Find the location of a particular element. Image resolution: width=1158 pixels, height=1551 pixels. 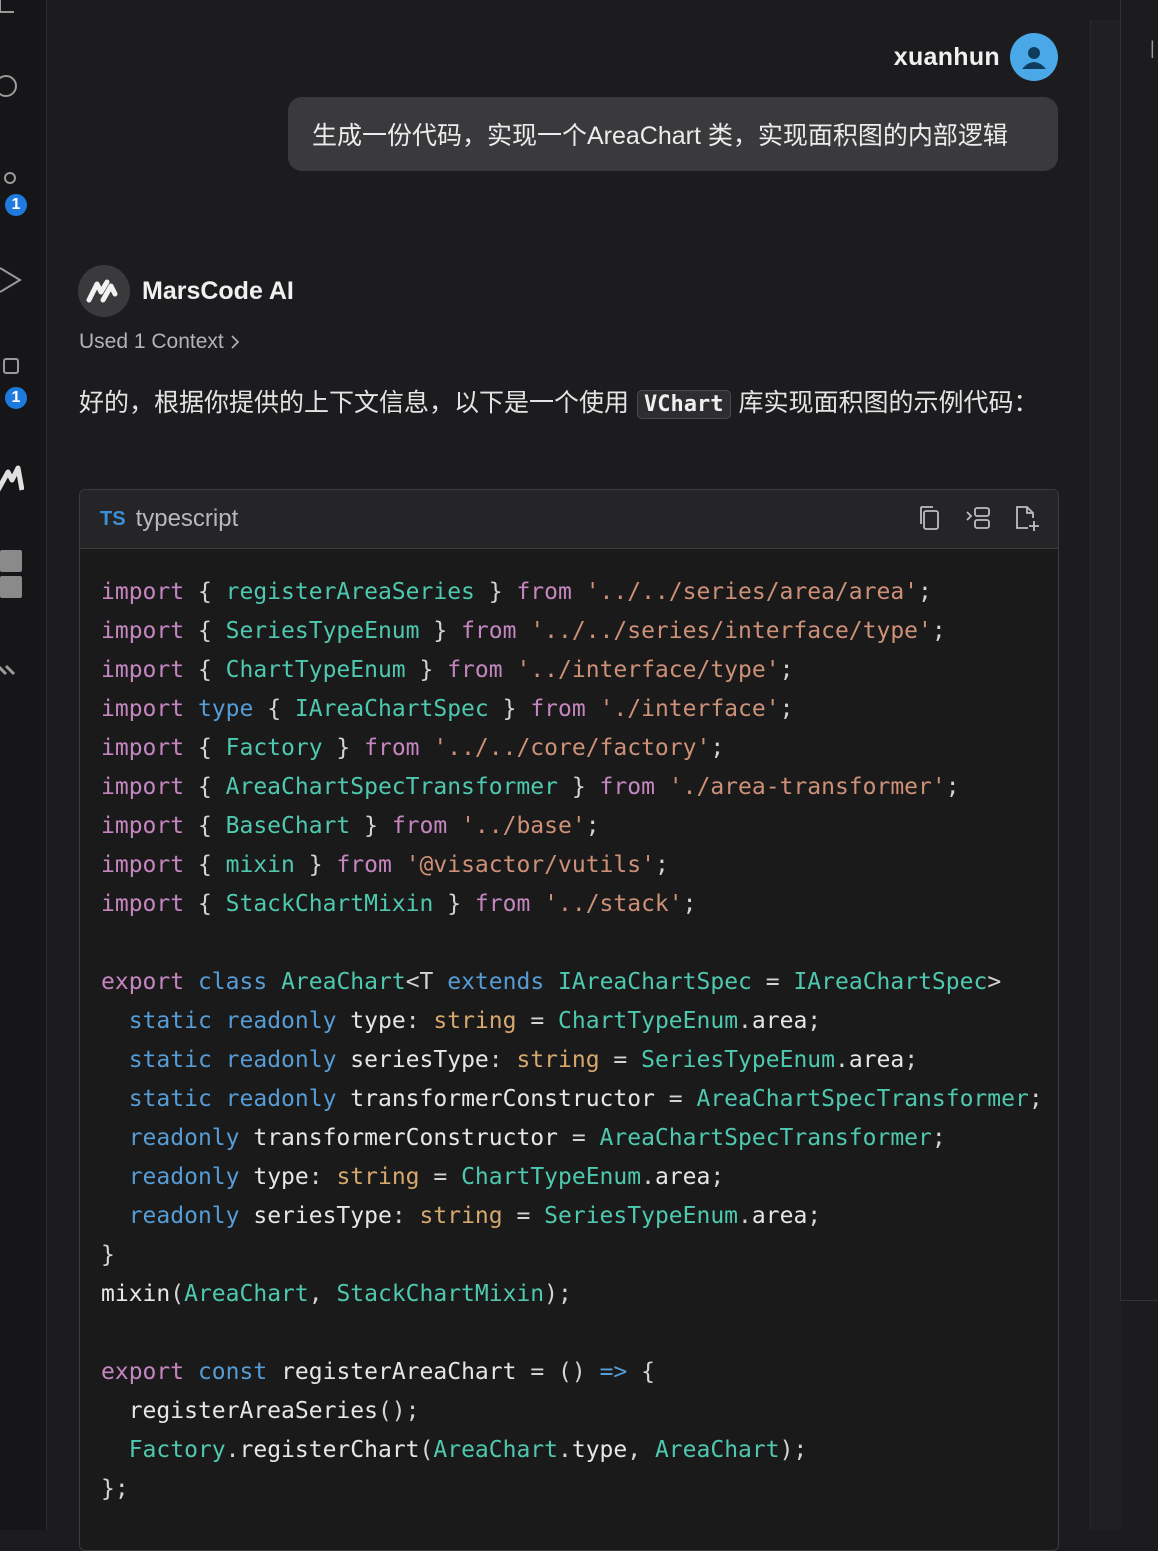

ai-reply-text: 好的，根据你提供的上下文信息，以下是一个使用 VChart 库实现面积图的示例代码： is located at coordinates (566, 404).